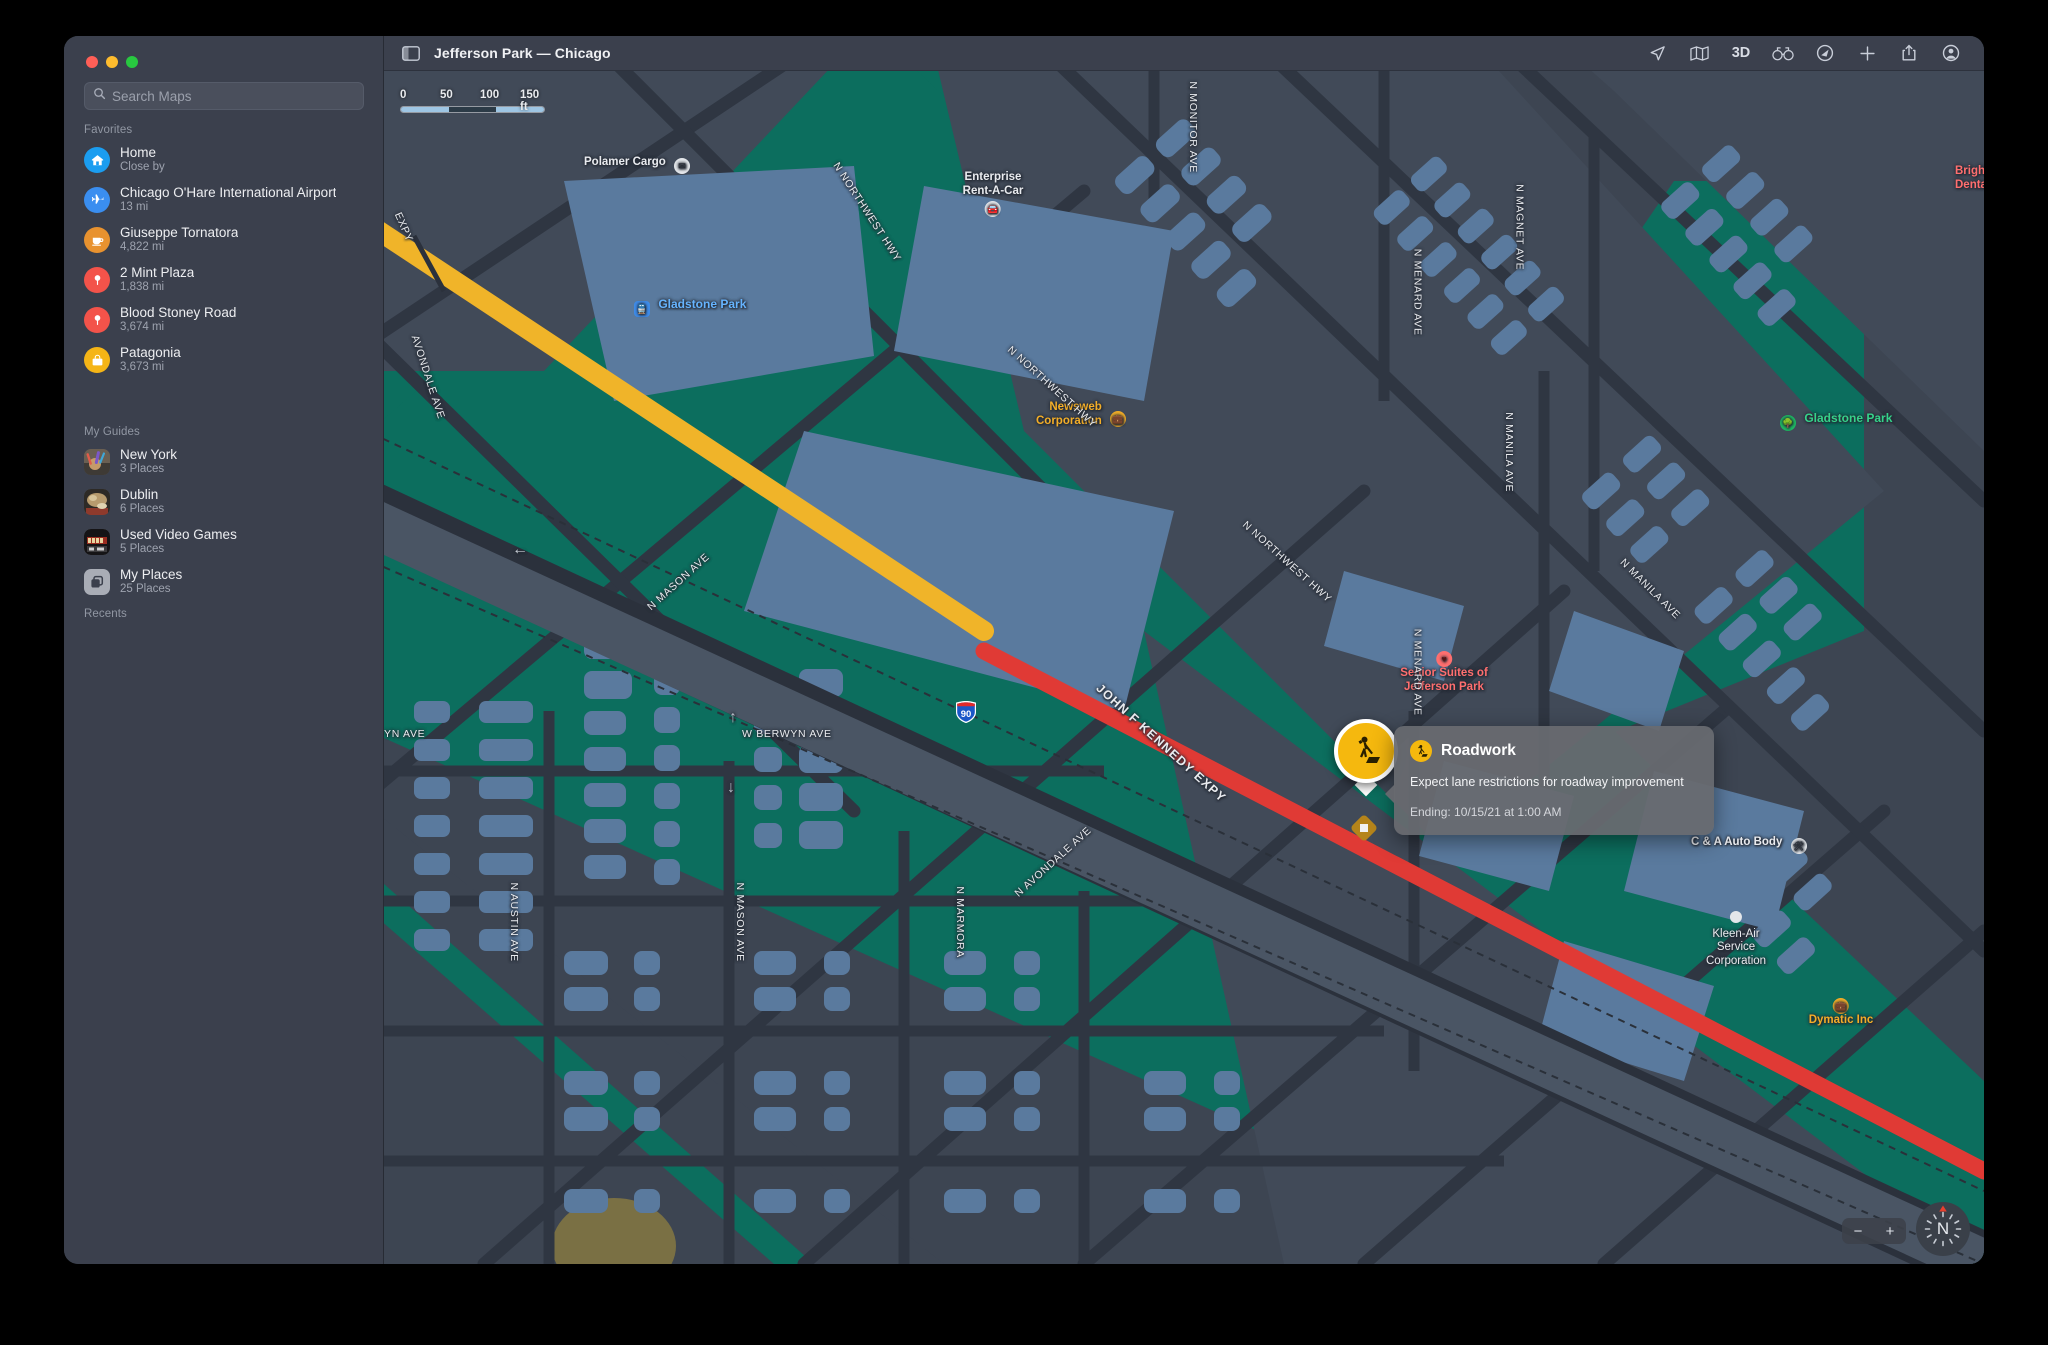  Describe the element at coordinates (224, 160) in the screenshot. I see `sidebar-item-home: Home Close by` at that location.